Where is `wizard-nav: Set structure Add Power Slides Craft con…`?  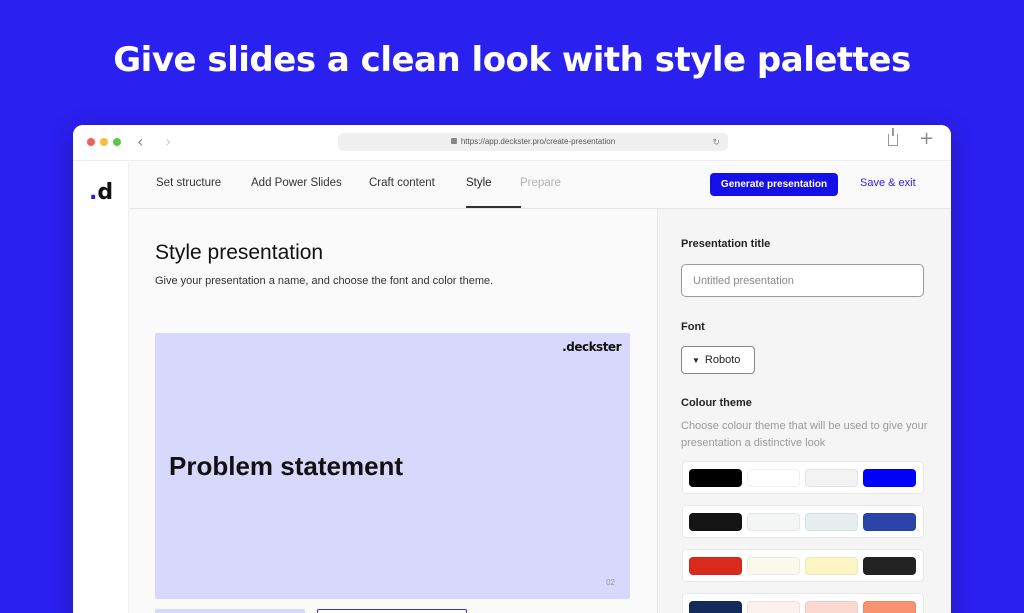 wizard-nav: Set structure Add Power Slides Craft con… is located at coordinates (540, 185).